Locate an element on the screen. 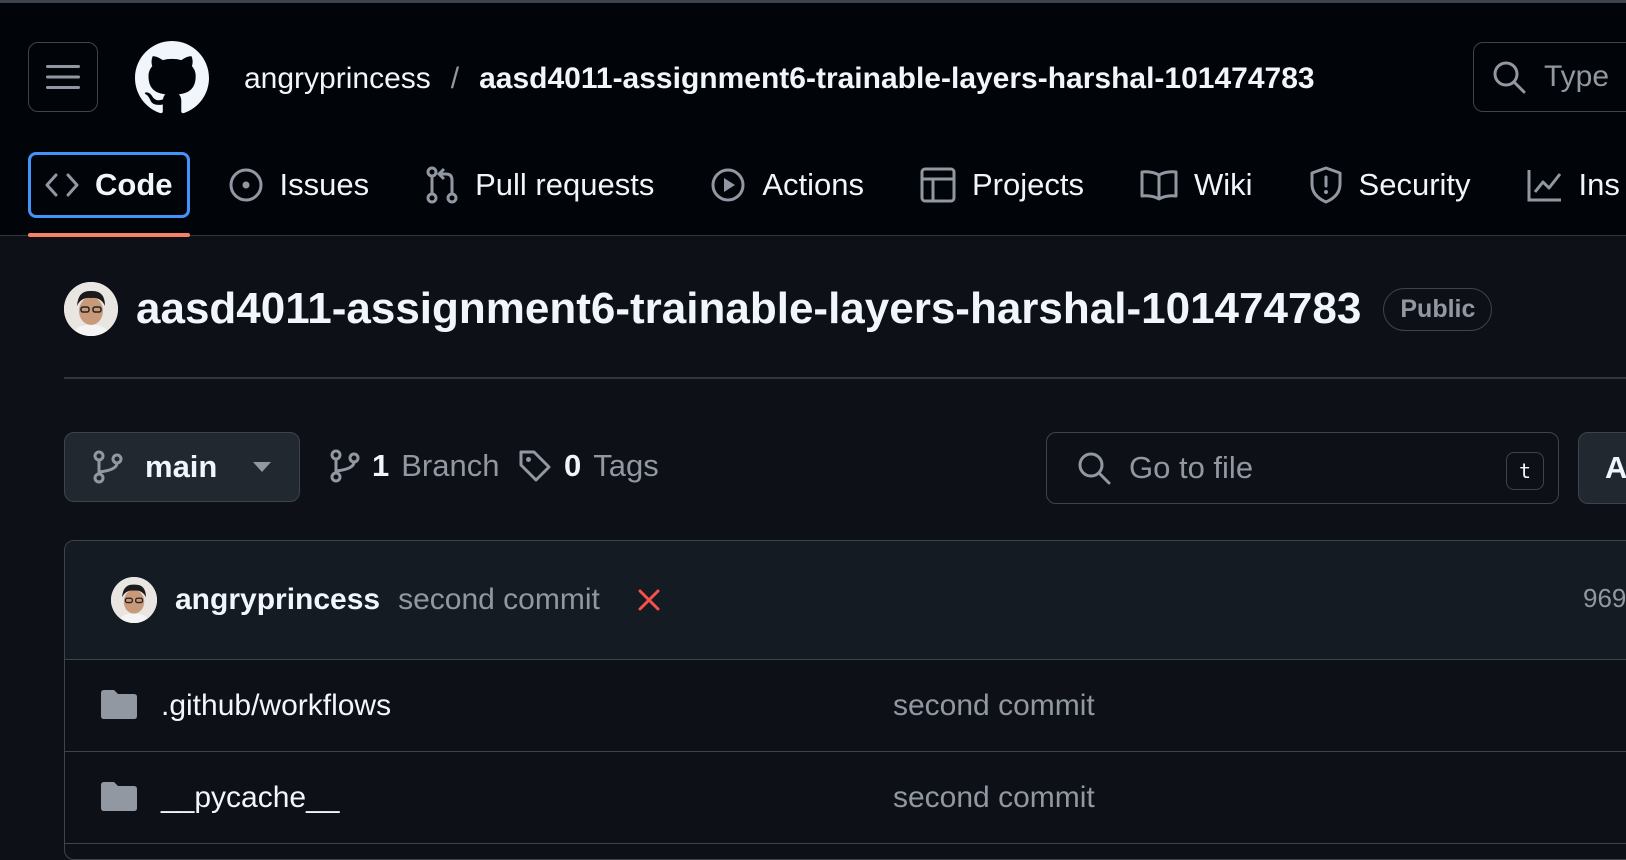 The width and height of the screenshot is (1626, 860). tab-wiki: Wiki is located at coordinates (1196, 185).